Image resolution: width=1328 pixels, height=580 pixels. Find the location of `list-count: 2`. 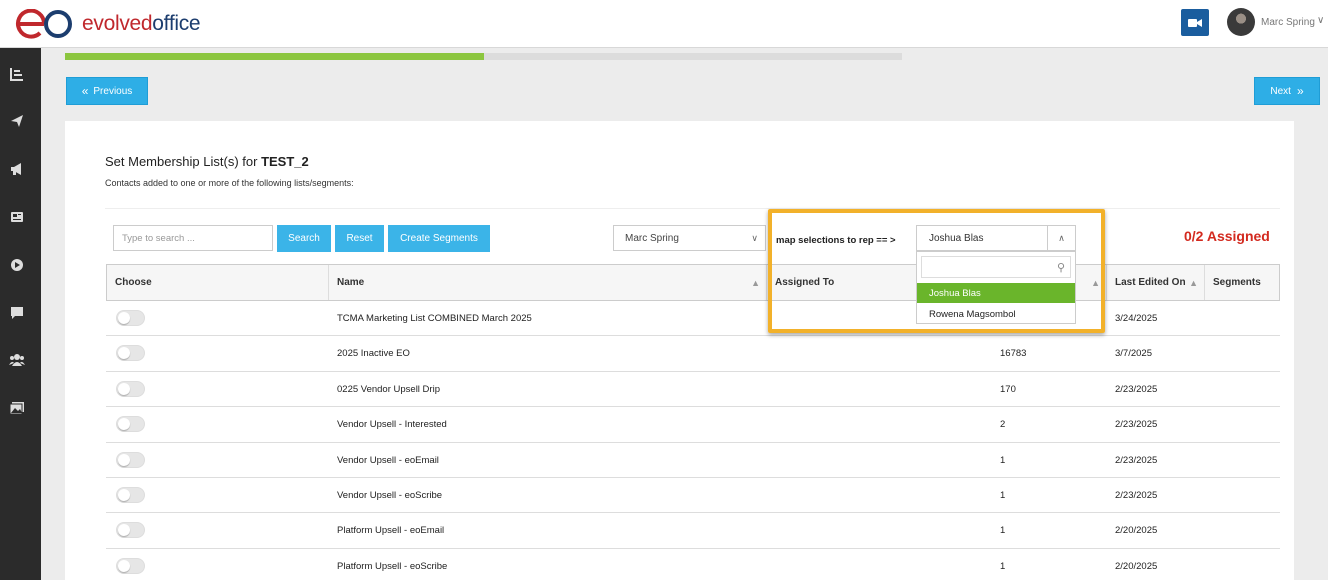

list-count: 2 is located at coordinates (1003, 425).